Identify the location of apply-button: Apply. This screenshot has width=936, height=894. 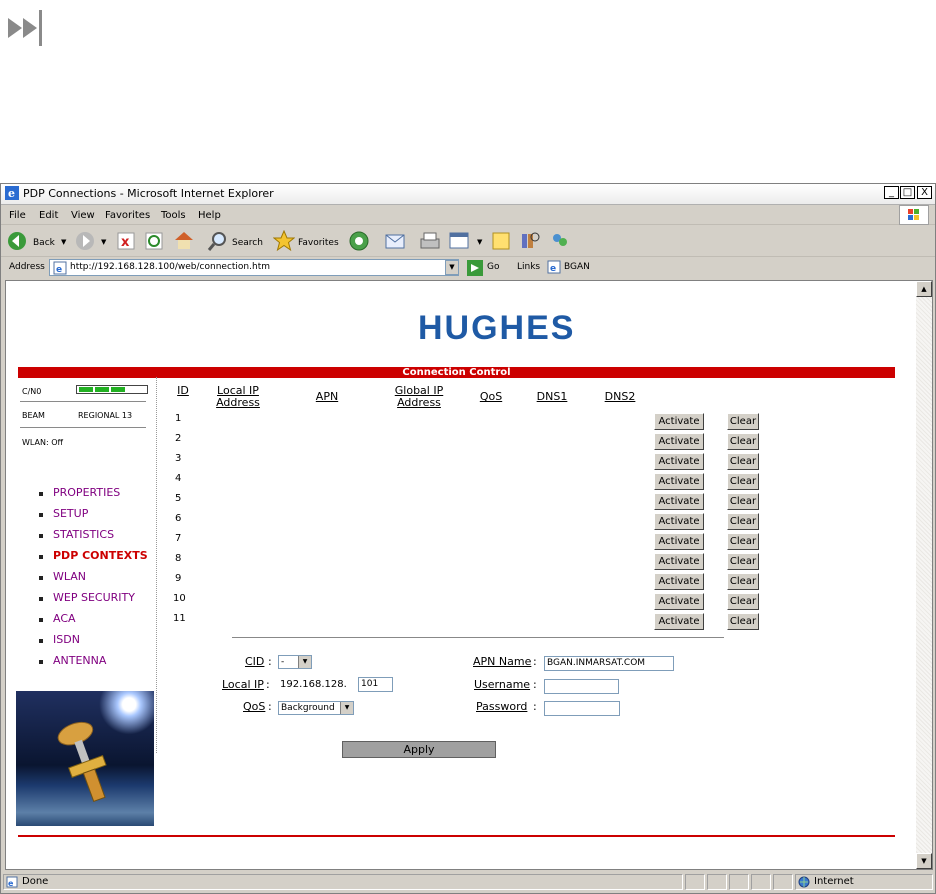
(419, 749).